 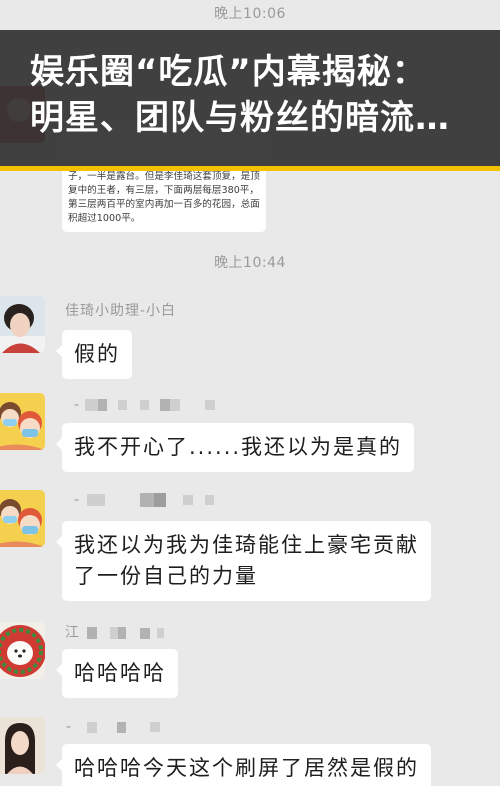 I want to click on sender-name: 江, so click(x=215, y=633).